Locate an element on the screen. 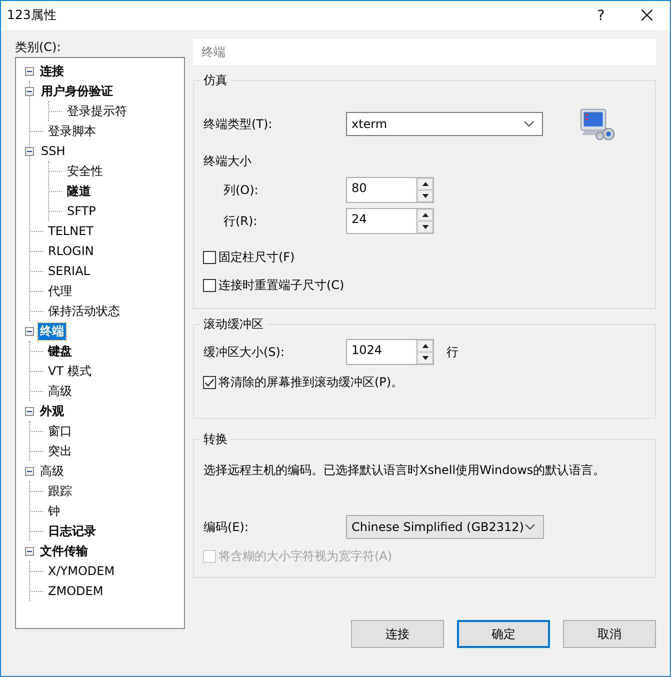 This screenshot has width=671, height=677. tree-item: 键盘 is located at coordinates (60, 351).